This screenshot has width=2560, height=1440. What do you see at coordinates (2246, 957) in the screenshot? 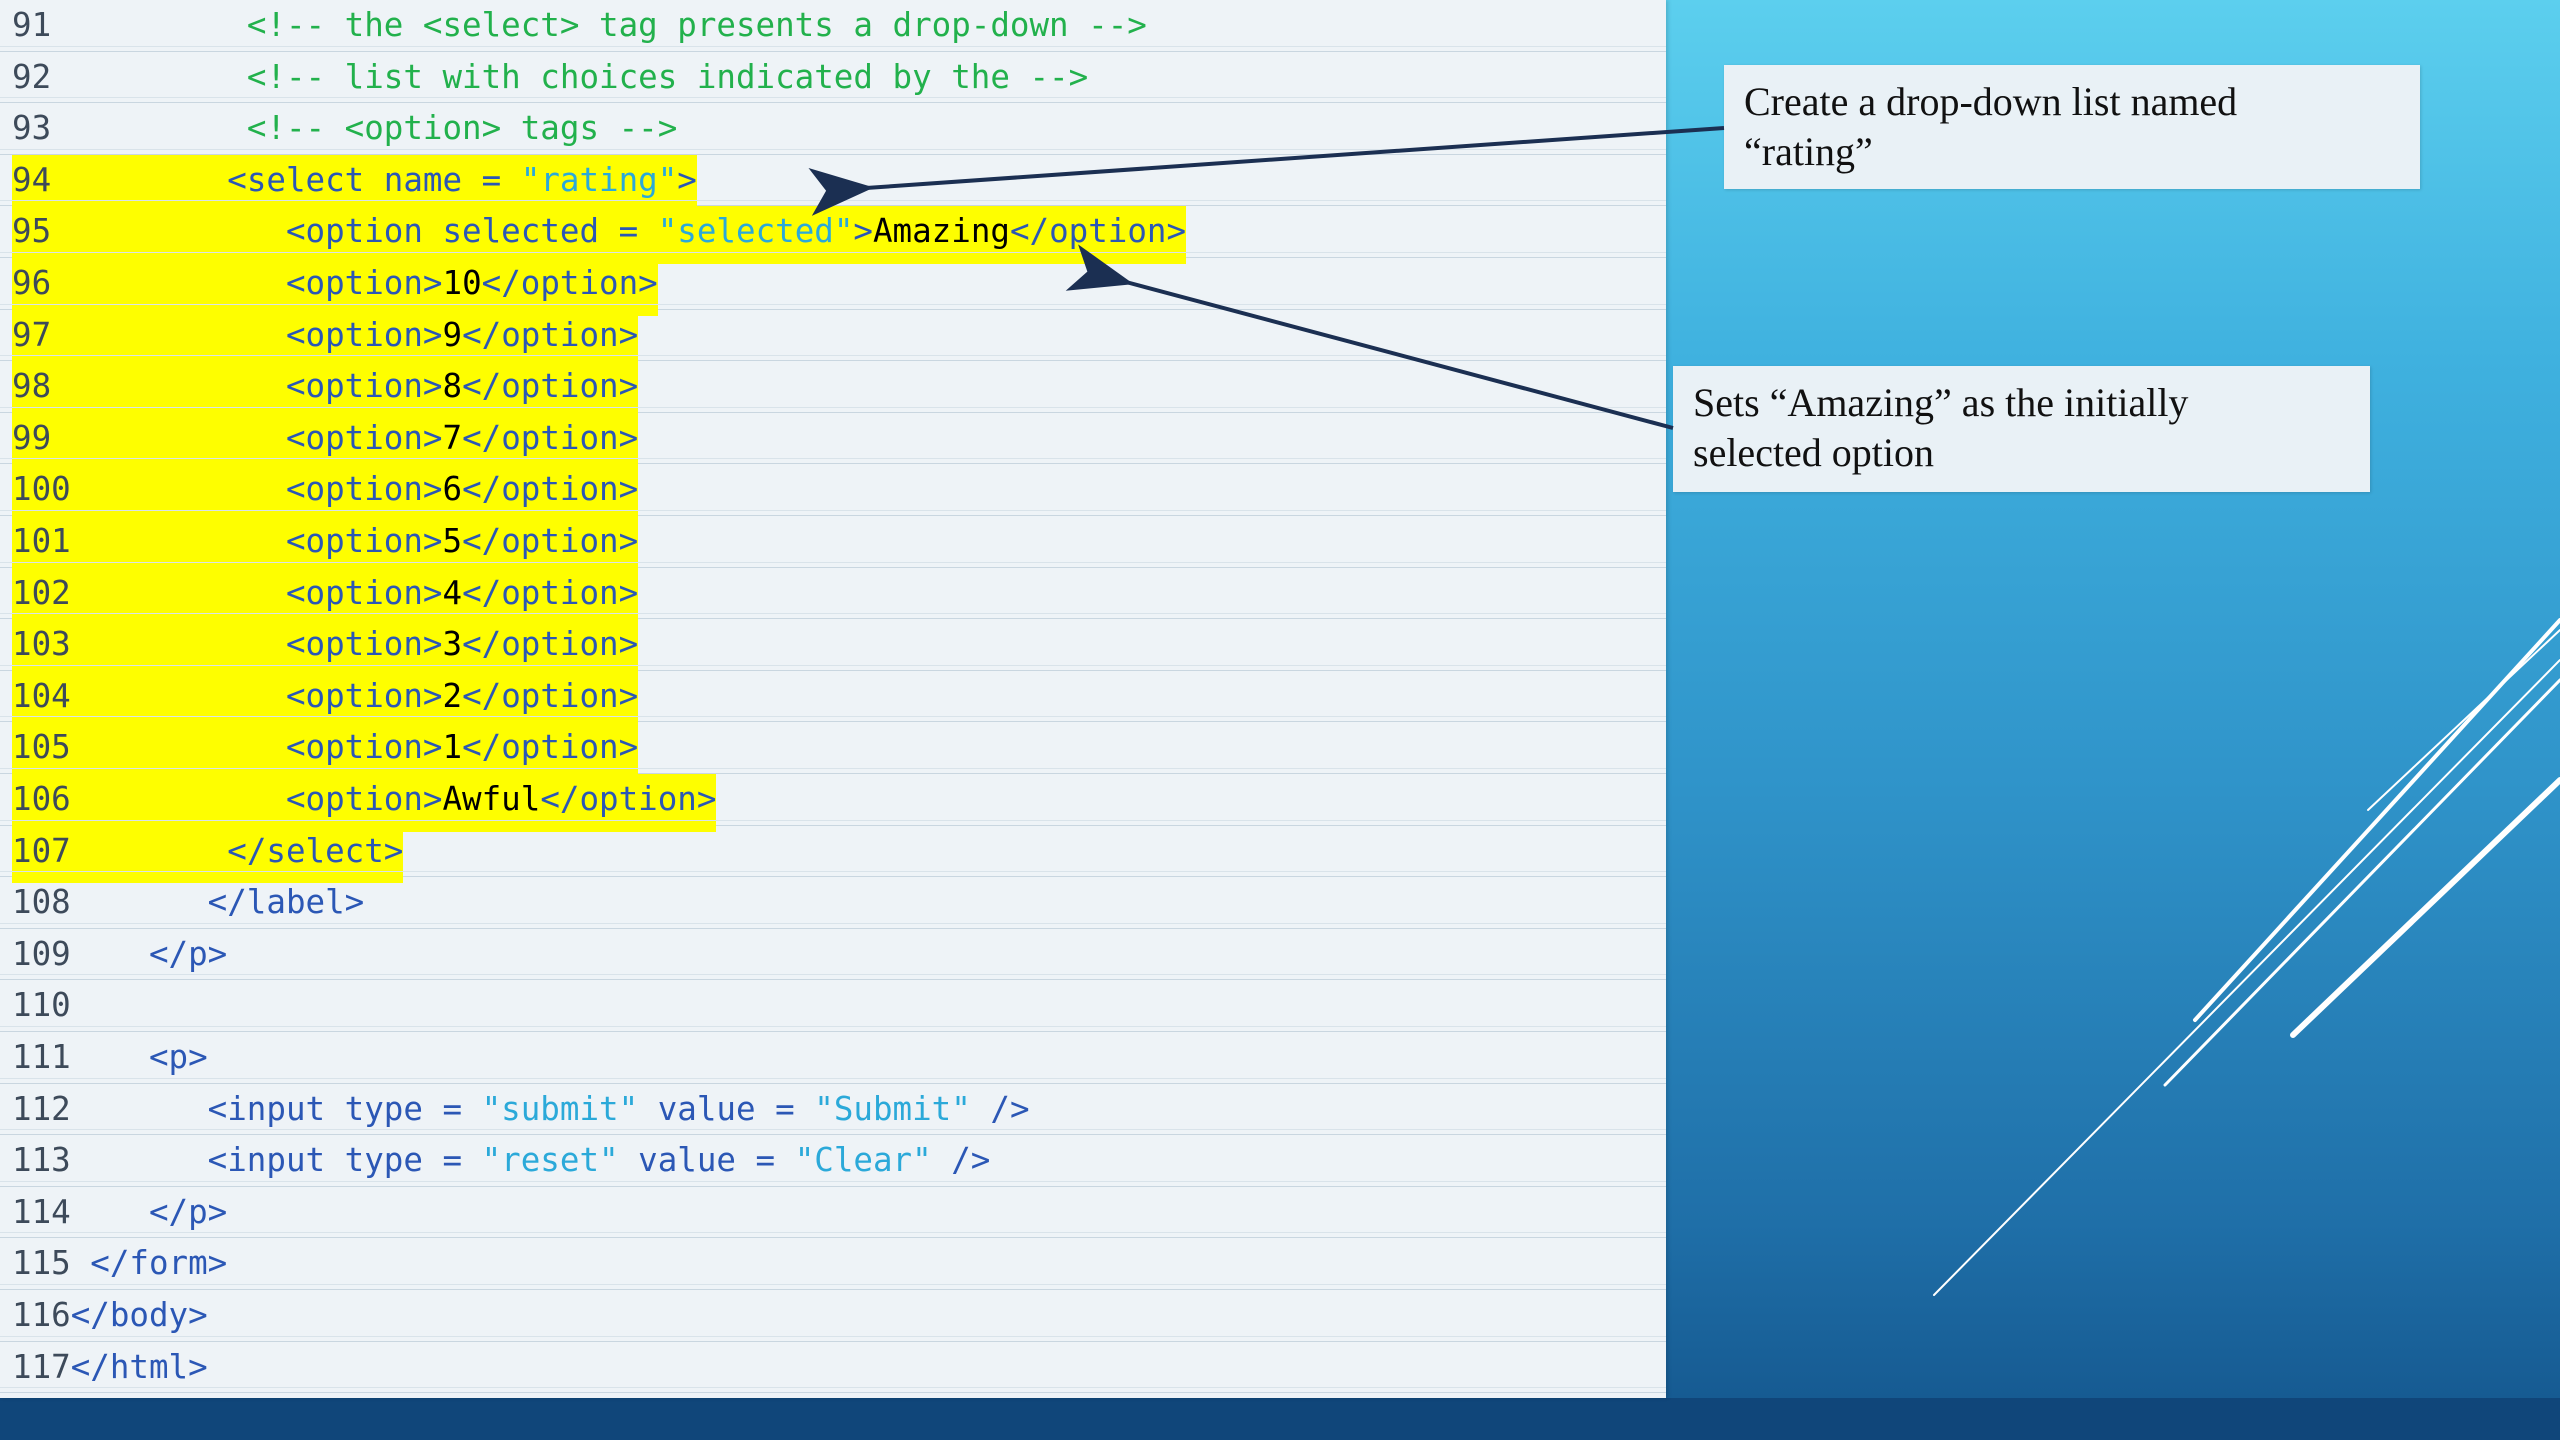
I see `decorative-diagonal-lines` at bounding box center [2246, 957].